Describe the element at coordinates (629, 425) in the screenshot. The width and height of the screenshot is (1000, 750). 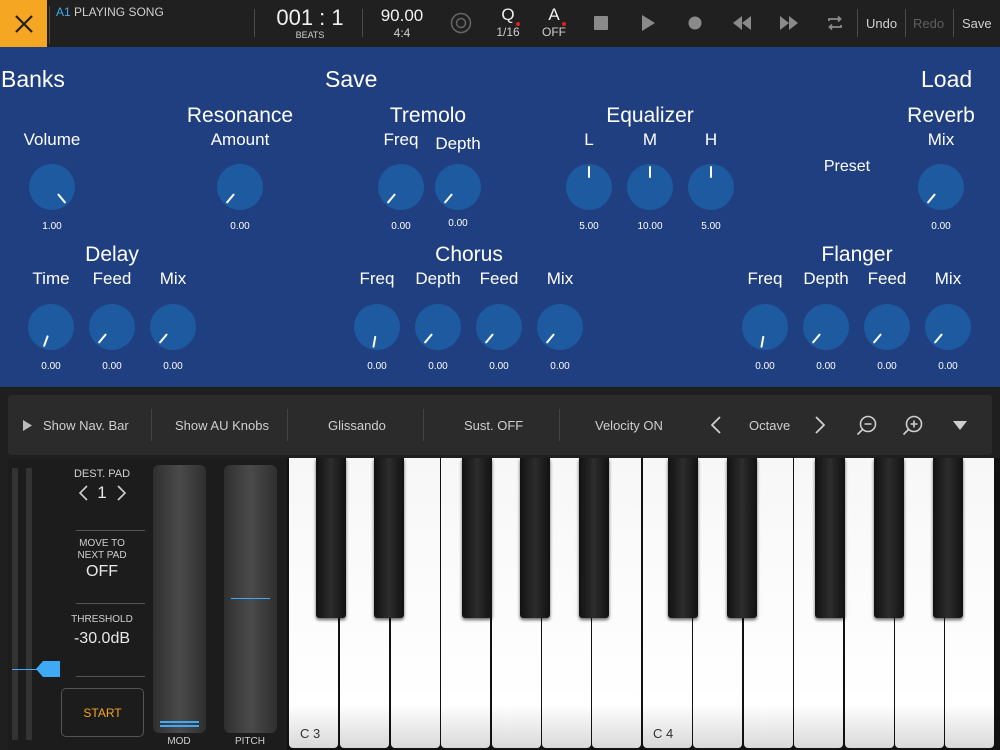
I see `velocity-button: Velocity ON` at that location.